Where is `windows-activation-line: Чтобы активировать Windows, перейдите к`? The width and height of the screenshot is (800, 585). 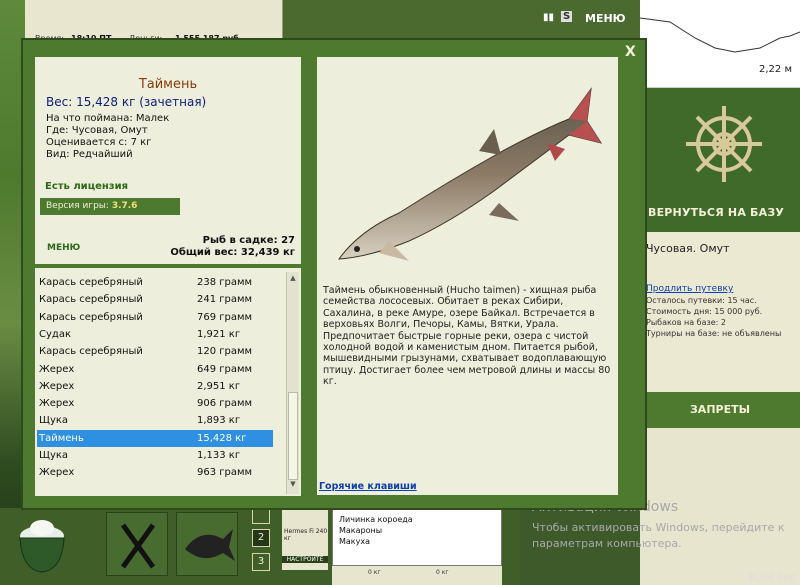
windows-activation-line: Чтобы активировать Windows, перейдите к is located at coordinates (658, 527).